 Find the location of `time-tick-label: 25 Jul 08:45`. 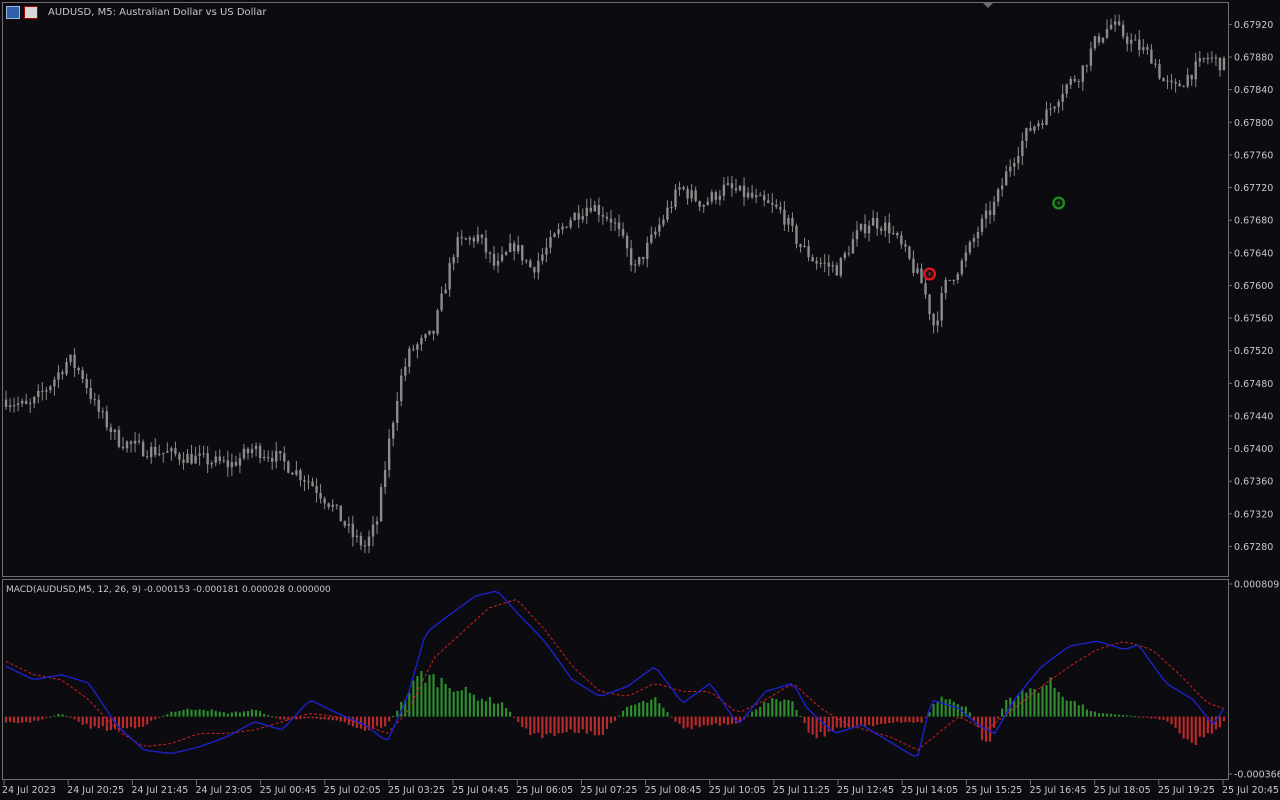

time-tick-label: 25 Jul 08:45 is located at coordinates (673, 790).